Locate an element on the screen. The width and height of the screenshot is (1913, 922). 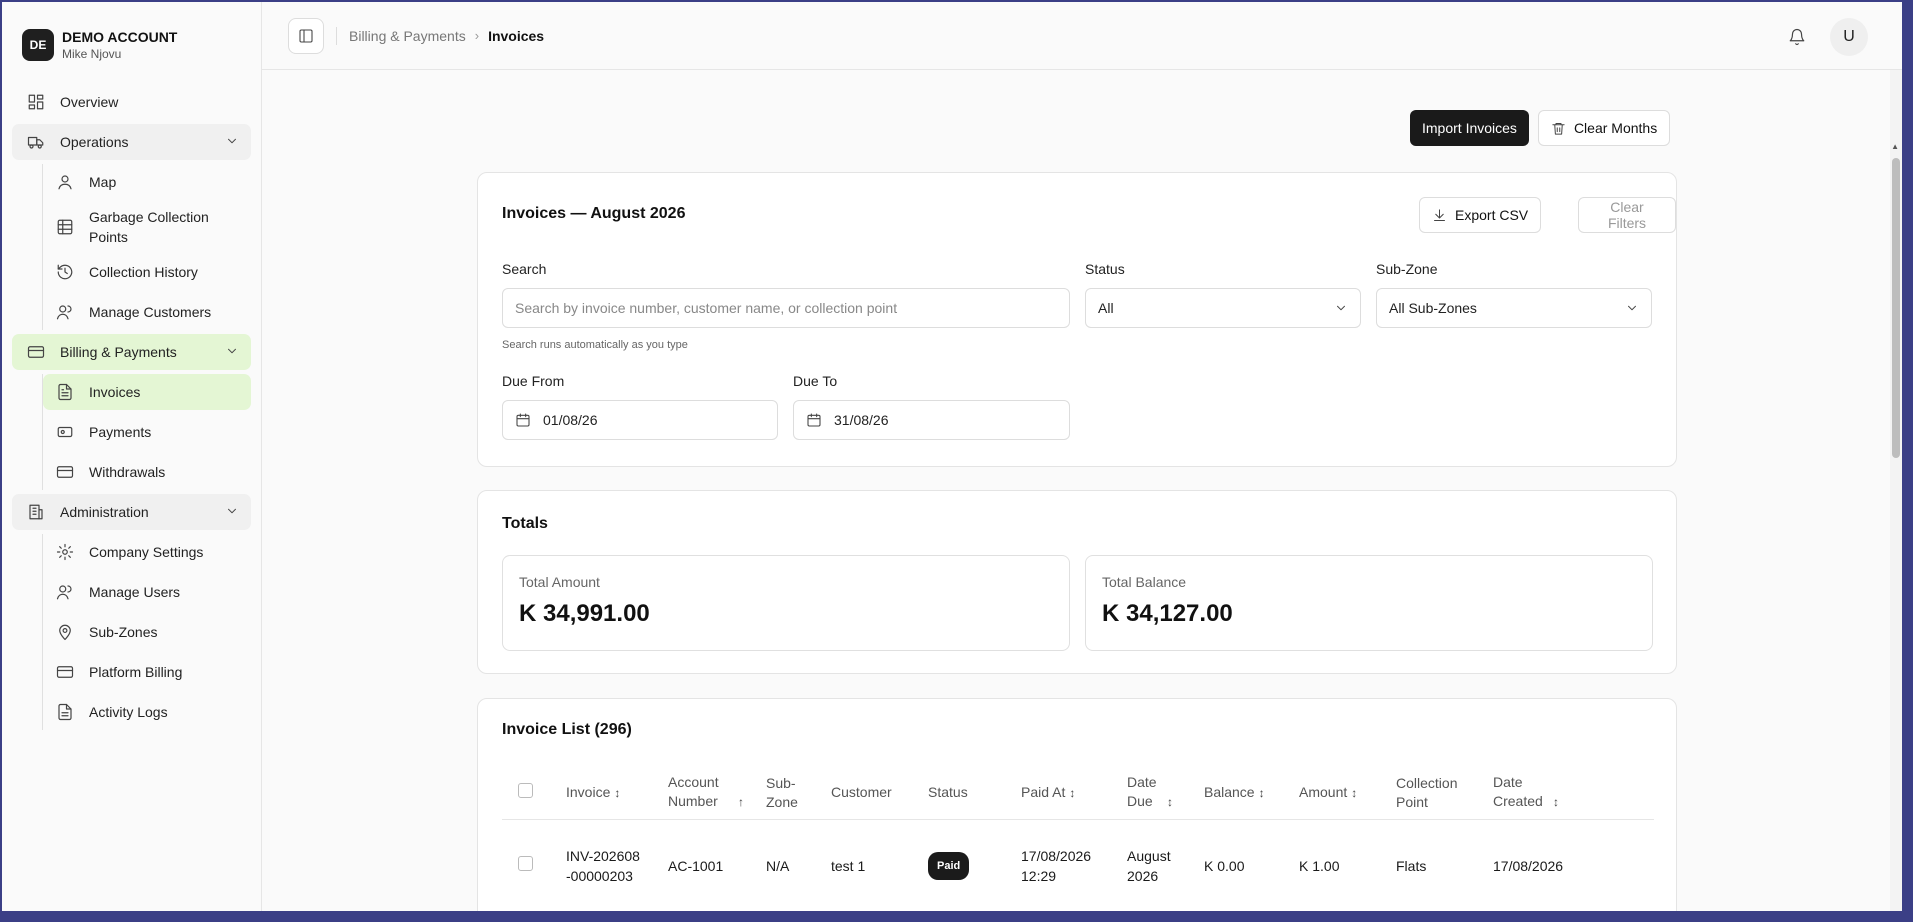
top-bar: Billing & Payments › Invoices U is located at coordinates (1082, 36).